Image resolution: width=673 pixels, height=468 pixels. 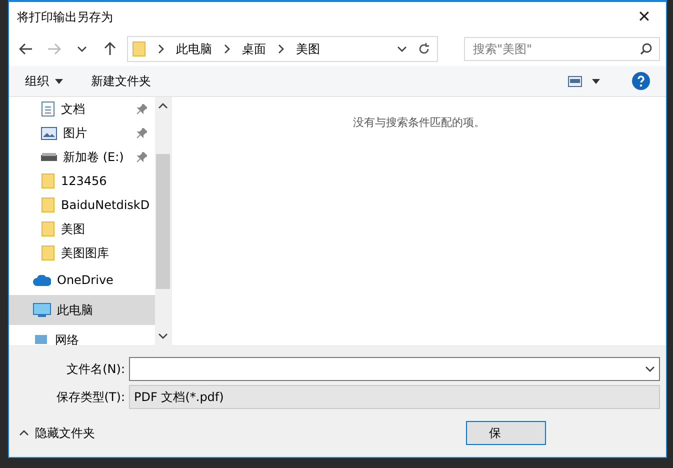 I want to click on arrow-right-icon, so click(x=54, y=49).